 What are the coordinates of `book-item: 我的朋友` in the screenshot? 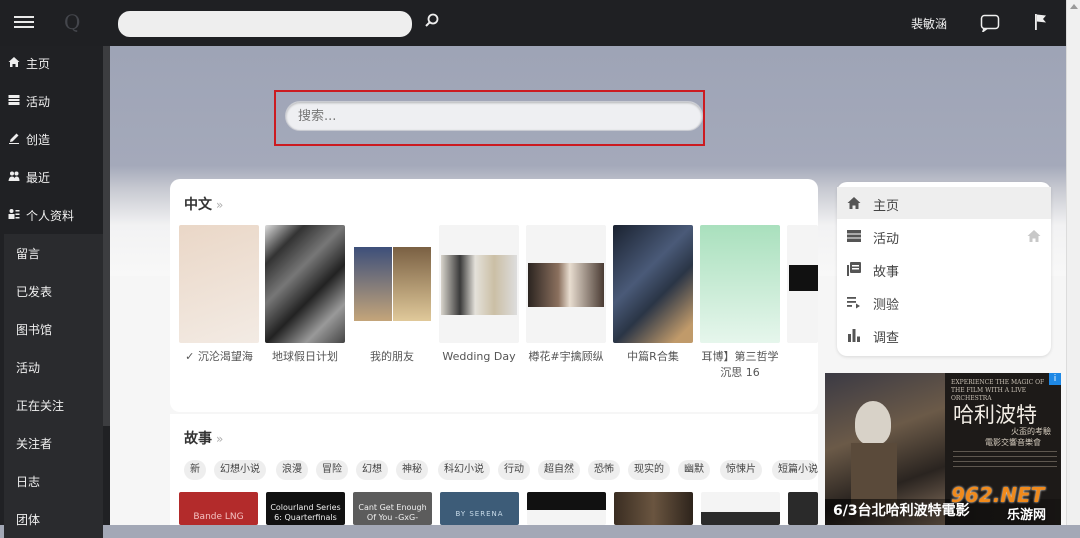 It's located at (392, 295).